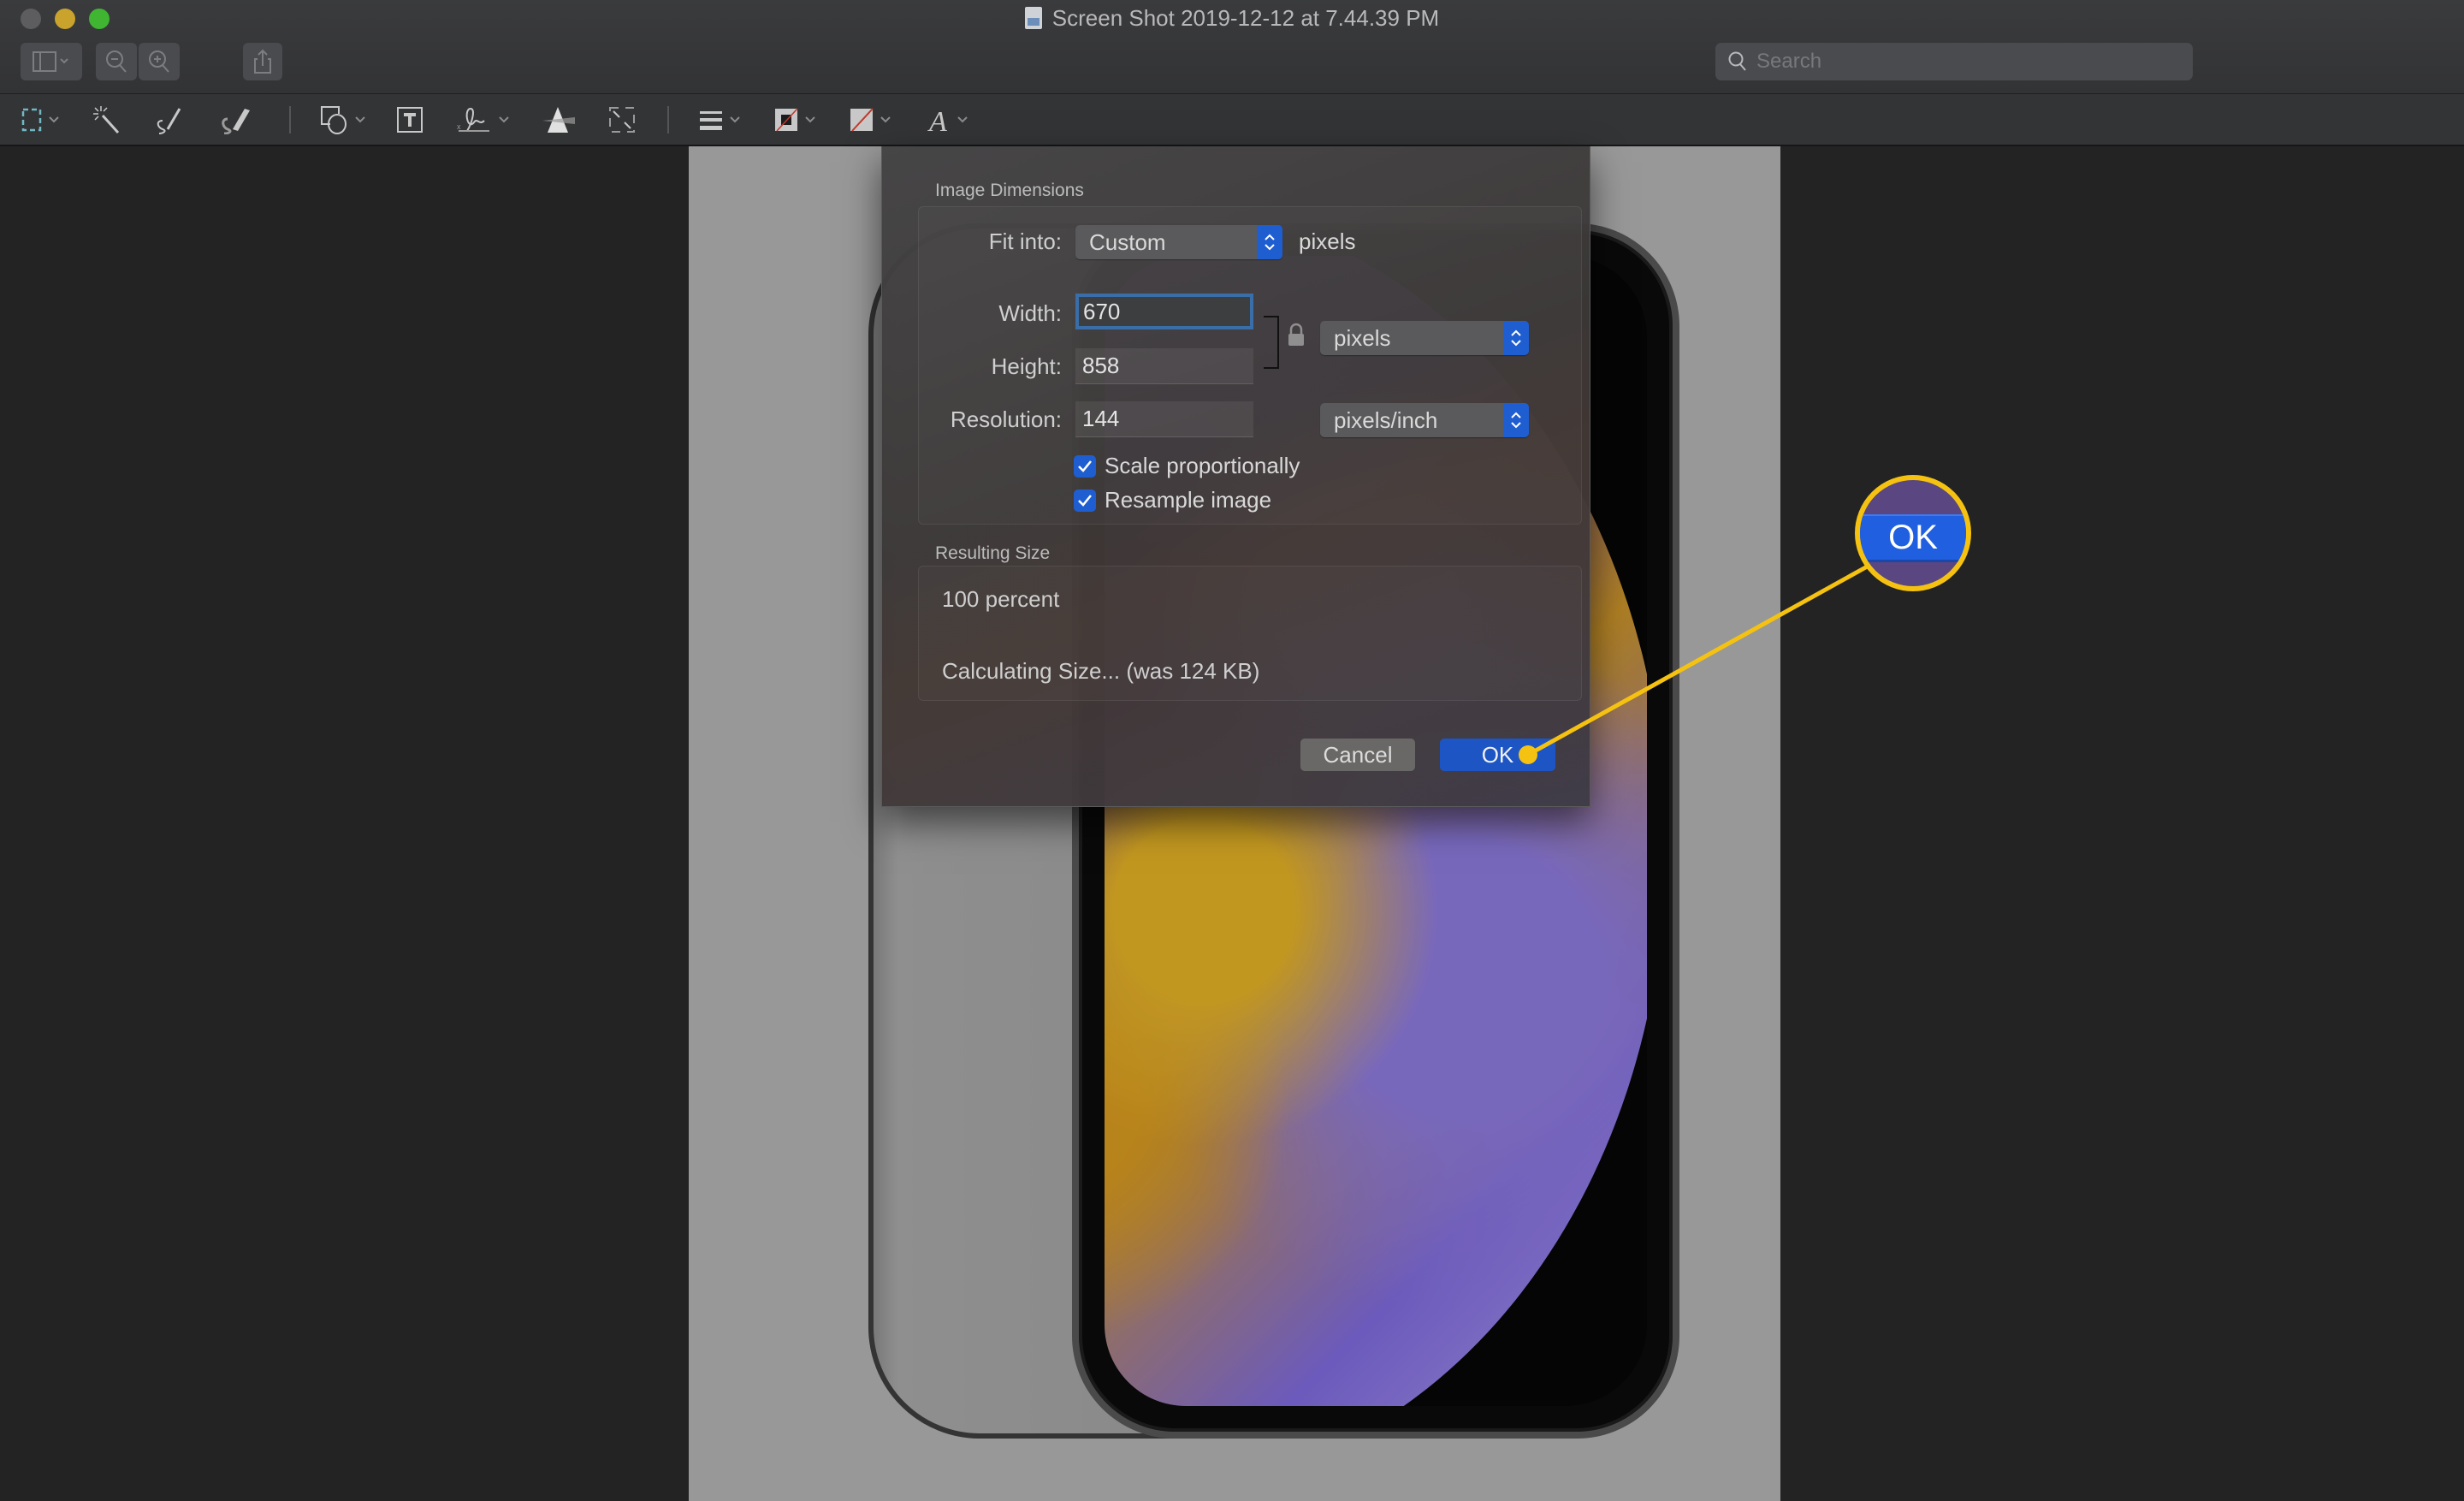  I want to click on fit-into-value: Custom, so click(1127, 242).